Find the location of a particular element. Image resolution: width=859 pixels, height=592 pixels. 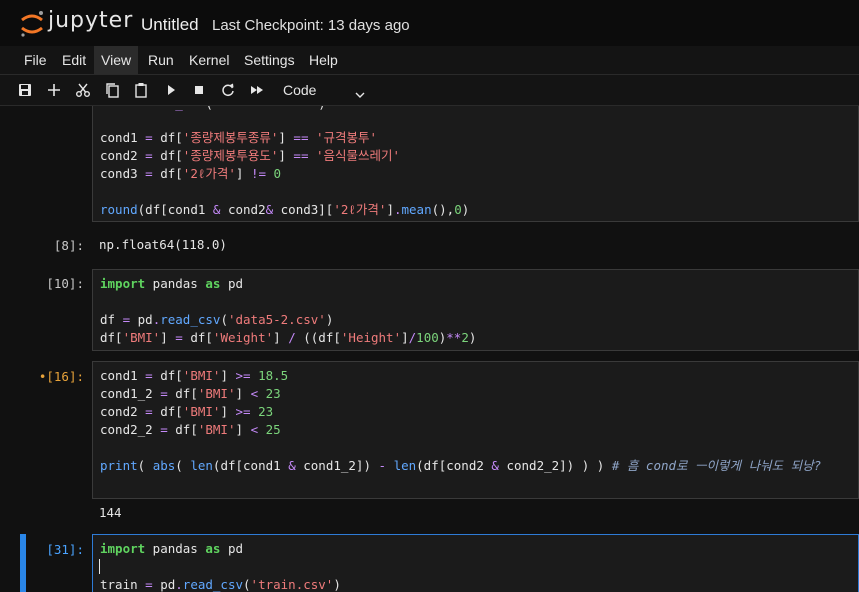

menu-help: Help is located at coordinates (323, 60).